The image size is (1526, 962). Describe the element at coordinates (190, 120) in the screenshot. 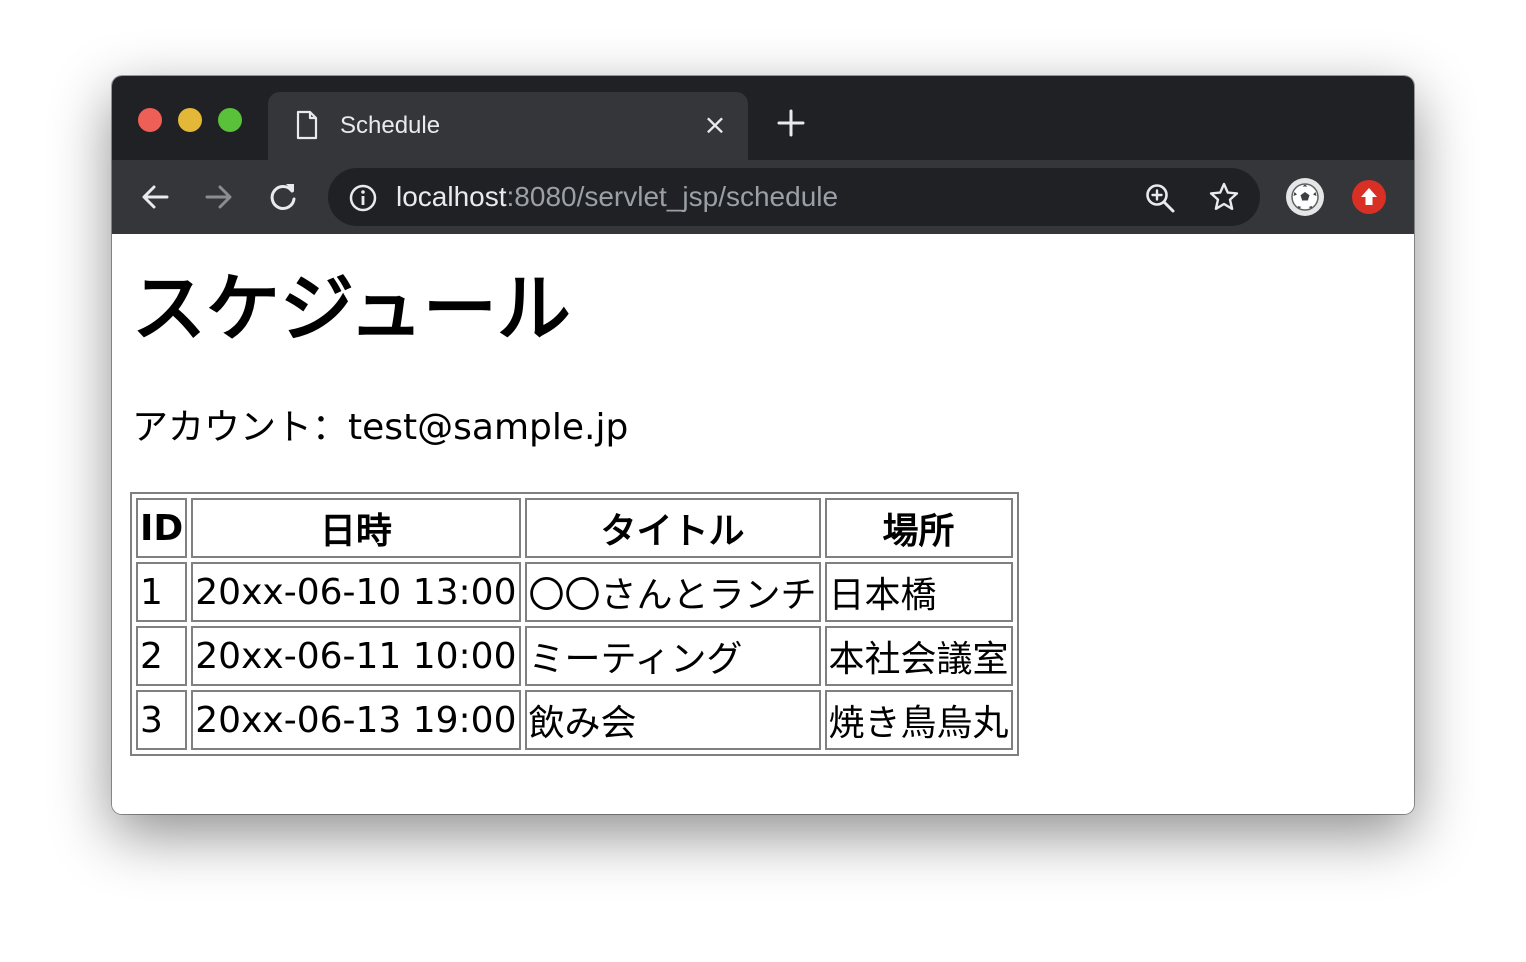

I see `window-minimize-button` at that location.